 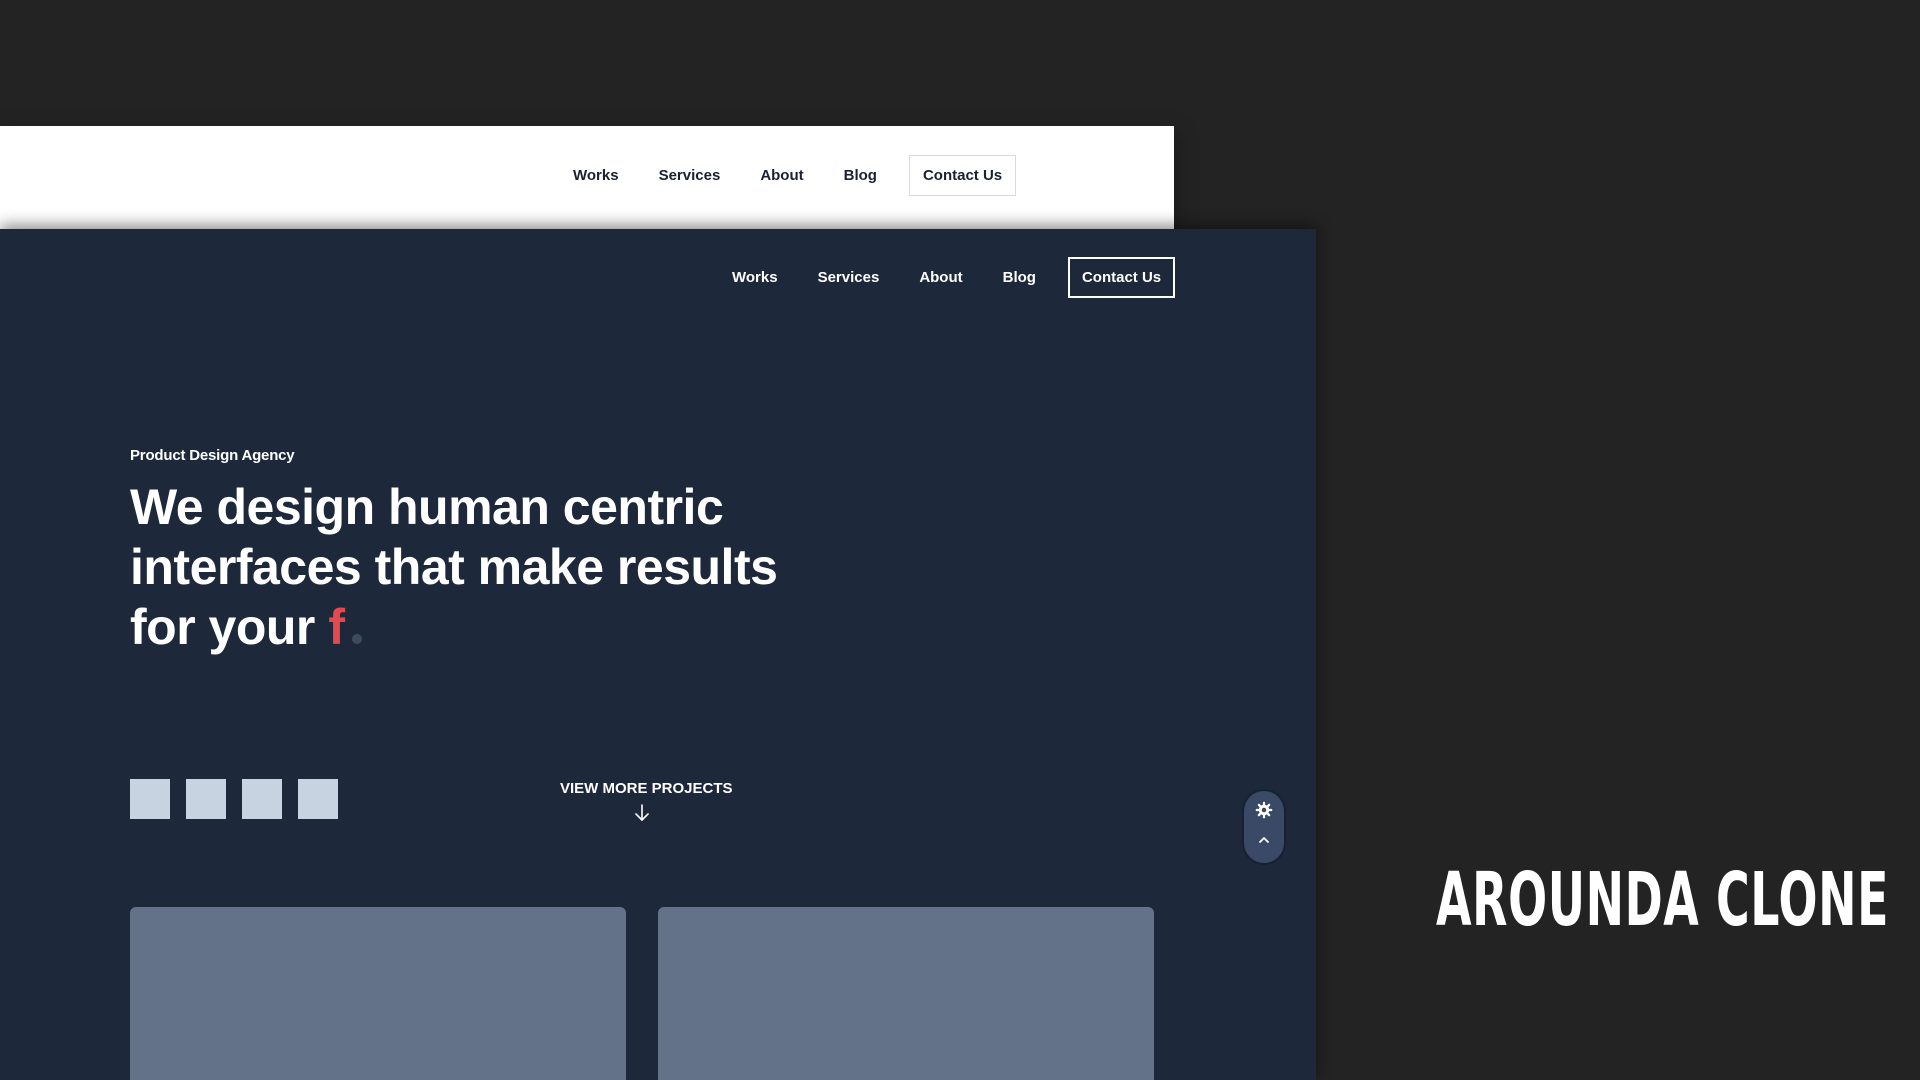 What do you see at coordinates (596, 175) in the screenshot?
I see `light-nav-works: Works` at bounding box center [596, 175].